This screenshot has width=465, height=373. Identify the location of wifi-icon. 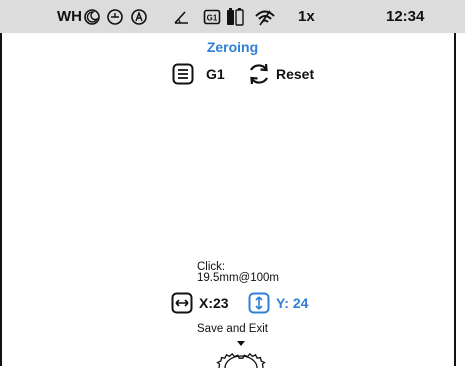
(265, 16).